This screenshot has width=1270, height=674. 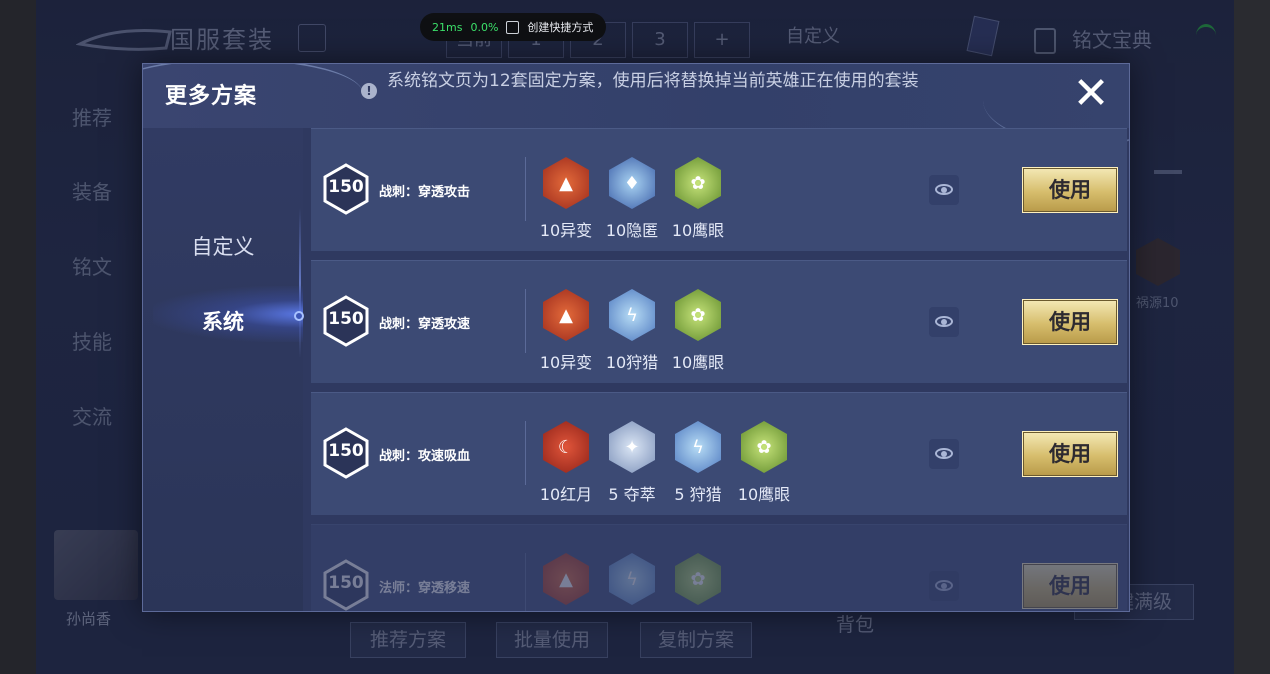 I want to click on dialog-sidebar: 自定义 系统, so click(x=223, y=369).